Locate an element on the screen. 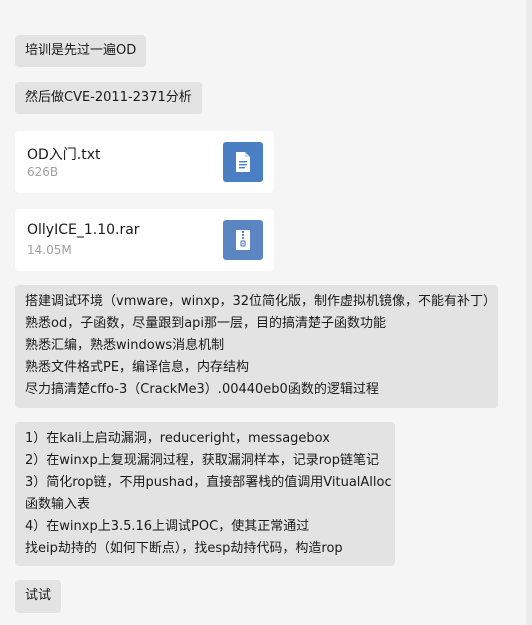 Image resolution: width=532 pixels, height=625 pixels. message-line: 找eip劫持的（如何下断点），找esp劫持代码，构造rop is located at coordinates (184, 548).